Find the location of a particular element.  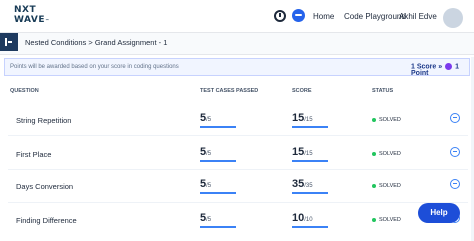

breadcrumb-bar: Nested Conditions > Grand Assignment - 1 is located at coordinates (237, 44).